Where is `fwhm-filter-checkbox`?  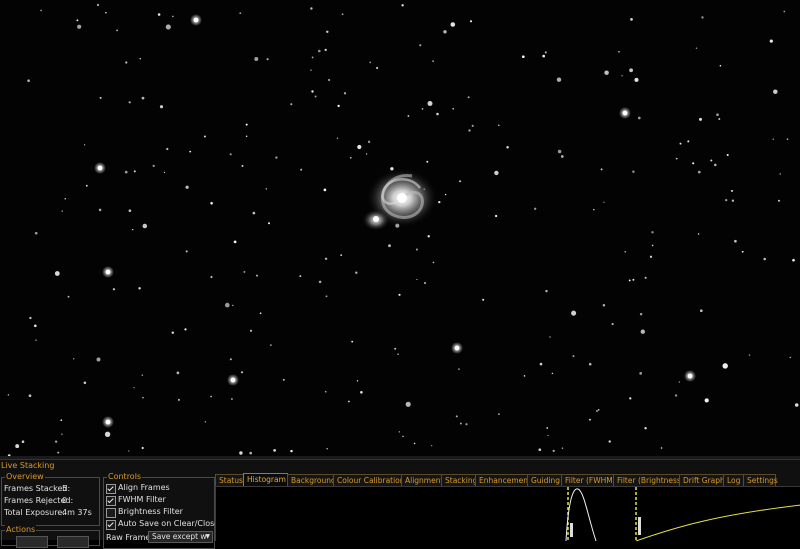 fwhm-filter-checkbox is located at coordinates (111, 501).